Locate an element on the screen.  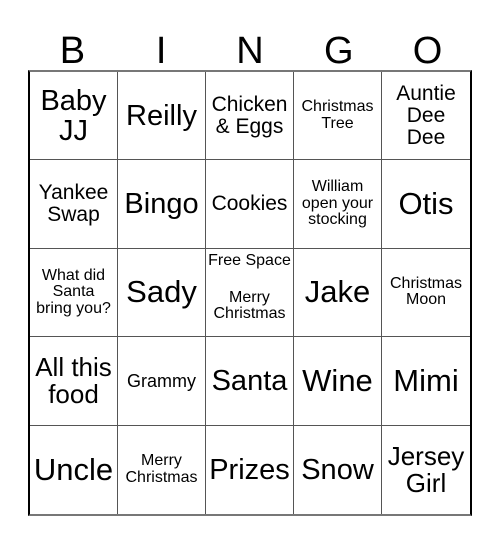
bingo-cell-r3-c2: Sady is located at coordinates (162, 293).